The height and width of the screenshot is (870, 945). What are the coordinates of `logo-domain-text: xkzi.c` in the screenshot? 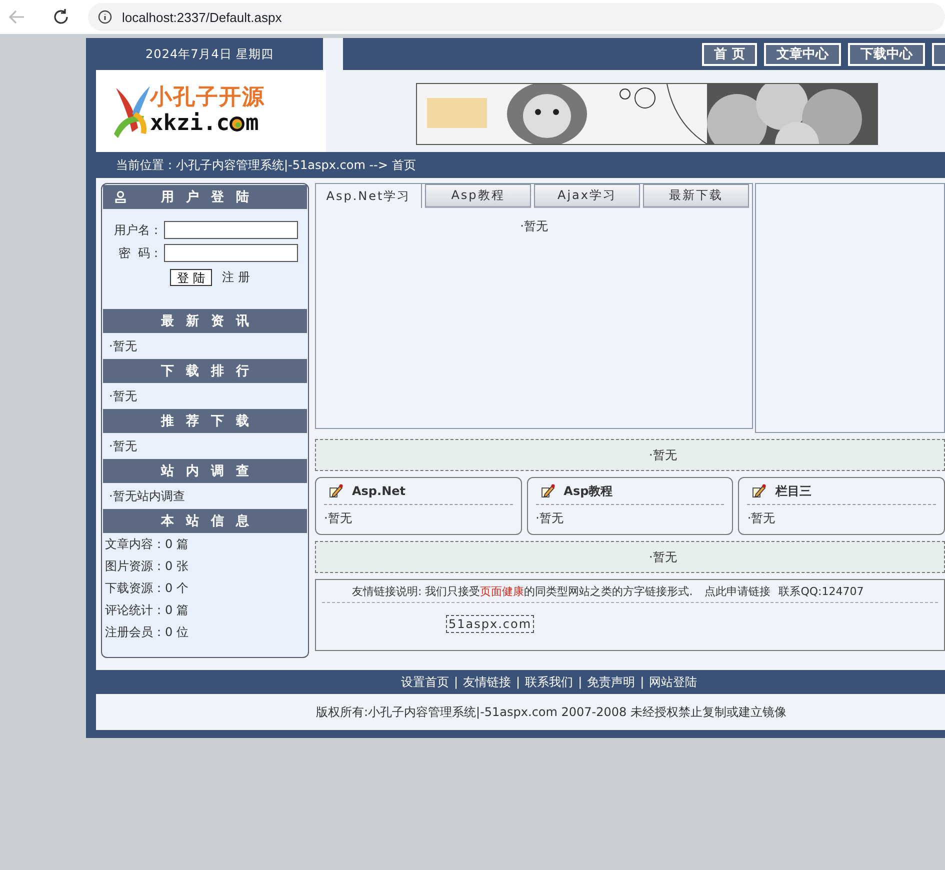 It's located at (190, 124).